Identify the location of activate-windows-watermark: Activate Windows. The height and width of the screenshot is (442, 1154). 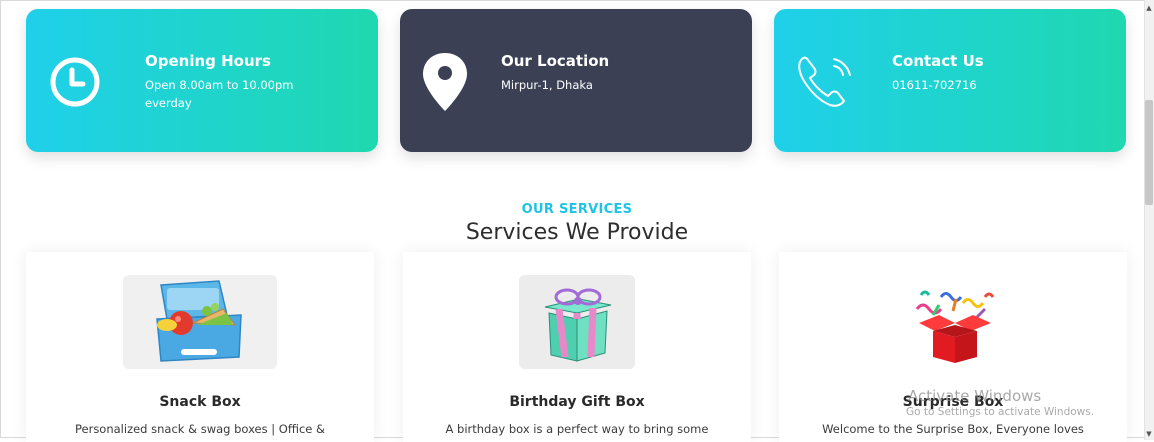
(975, 396).